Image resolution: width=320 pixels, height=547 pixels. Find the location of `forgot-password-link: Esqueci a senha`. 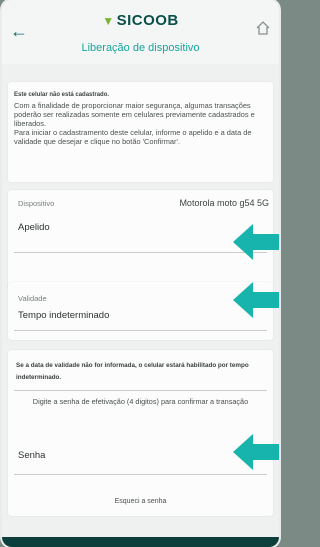

forgot-password-link: Esqueci a senha is located at coordinates (140, 501).